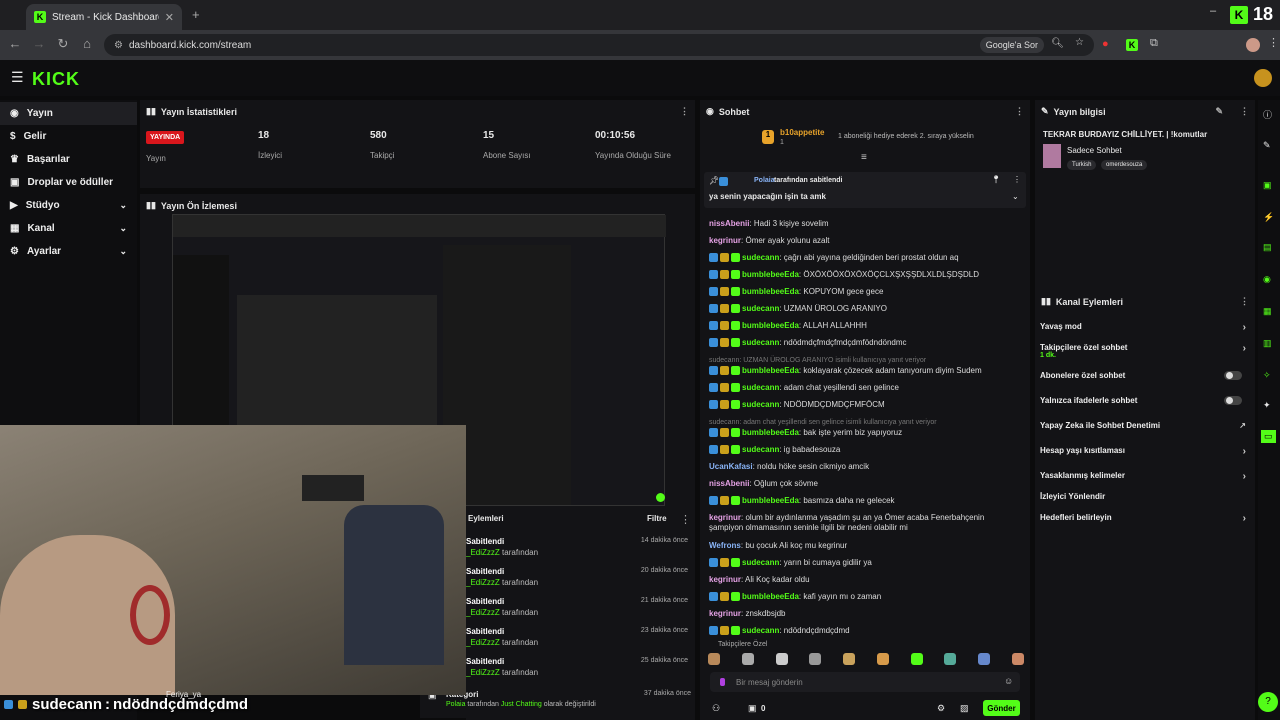 Image resolution: width=1280 pixels, height=720 pixels. What do you see at coordinates (941, 708) in the screenshot?
I see `chat-settings-icon: ⚙` at bounding box center [941, 708].